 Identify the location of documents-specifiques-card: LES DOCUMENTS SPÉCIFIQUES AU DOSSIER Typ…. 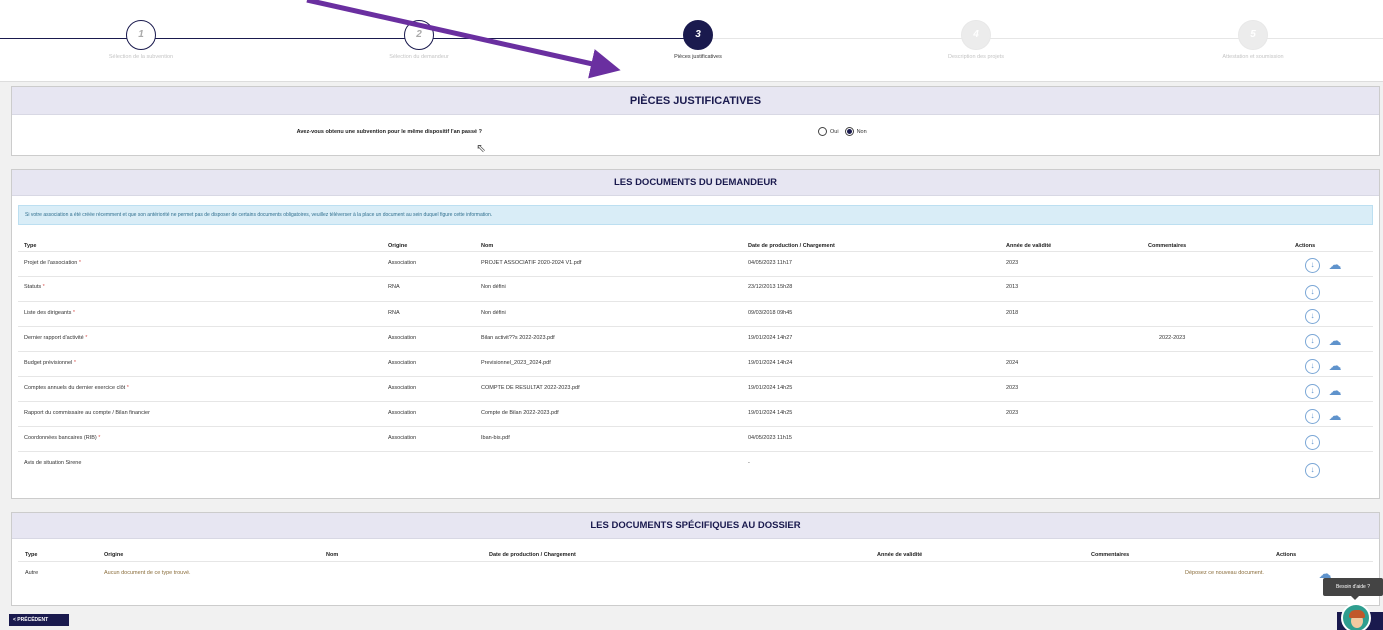
(695, 559).